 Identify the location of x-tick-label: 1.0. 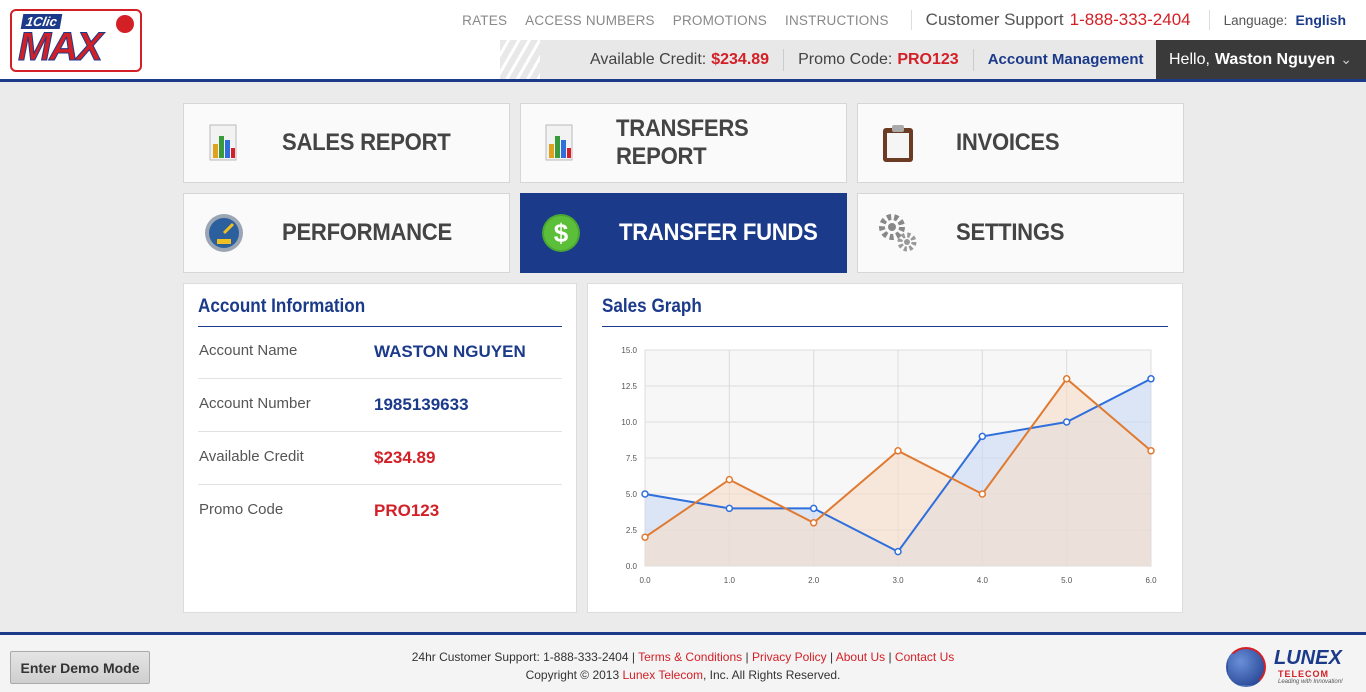
(730, 580).